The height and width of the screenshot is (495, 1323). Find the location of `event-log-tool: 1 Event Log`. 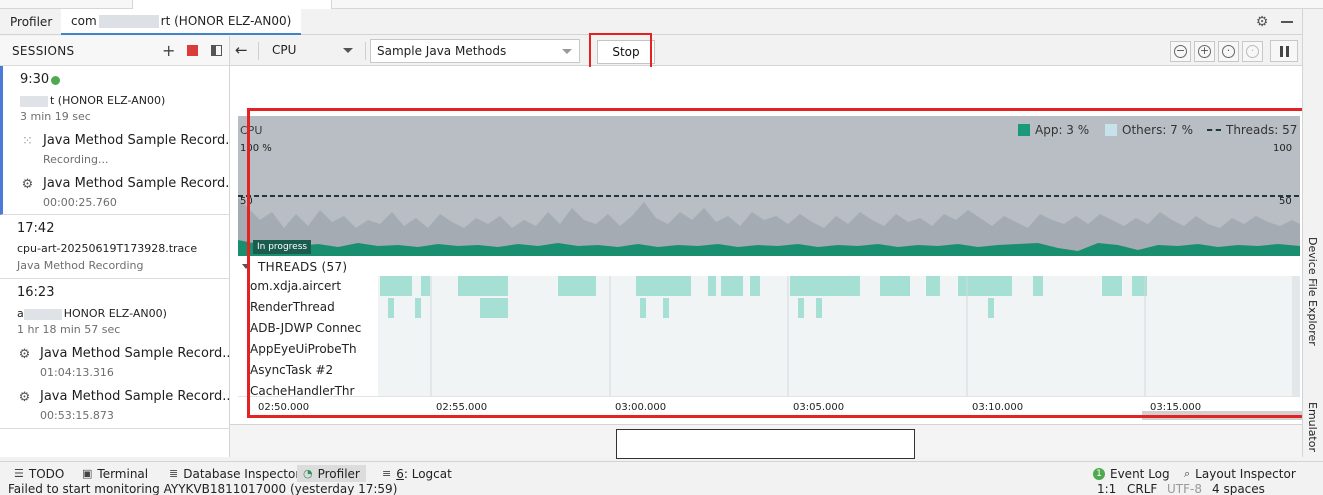

event-log-tool: 1 Event Log is located at coordinates (1131, 473).